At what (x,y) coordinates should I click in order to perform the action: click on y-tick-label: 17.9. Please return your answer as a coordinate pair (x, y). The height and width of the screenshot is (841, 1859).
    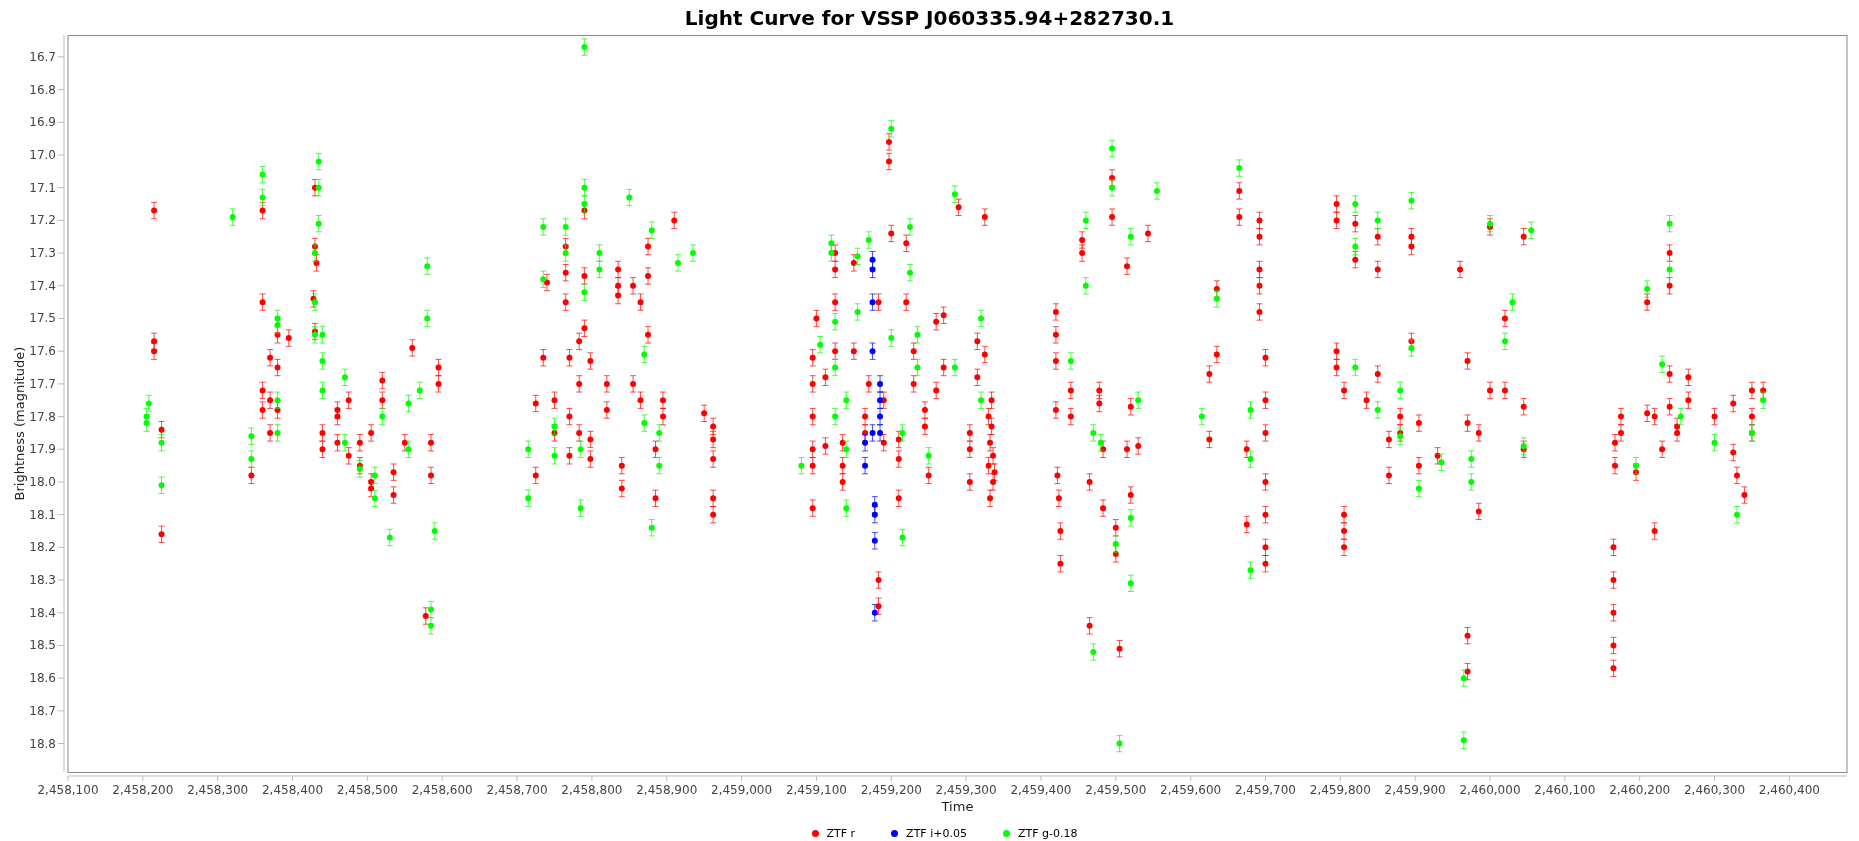
    Looking at the image, I should click on (42, 449).